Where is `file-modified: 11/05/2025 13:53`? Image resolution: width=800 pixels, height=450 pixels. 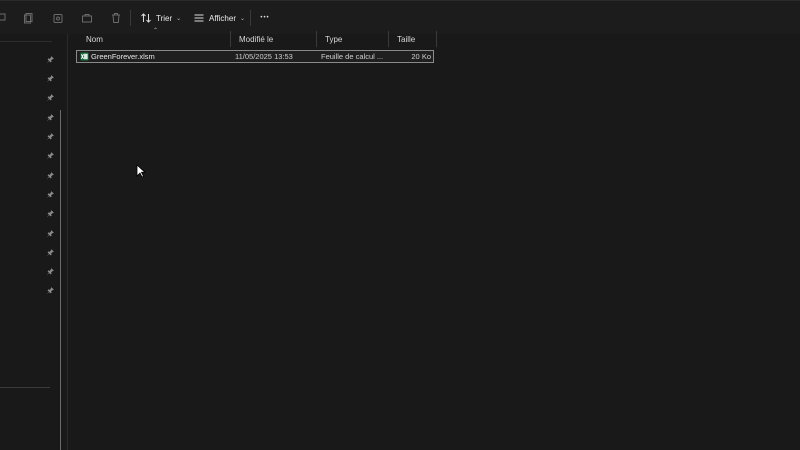 file-modified: 11/05/2025 13:53 is located at coordinates (264, 56).